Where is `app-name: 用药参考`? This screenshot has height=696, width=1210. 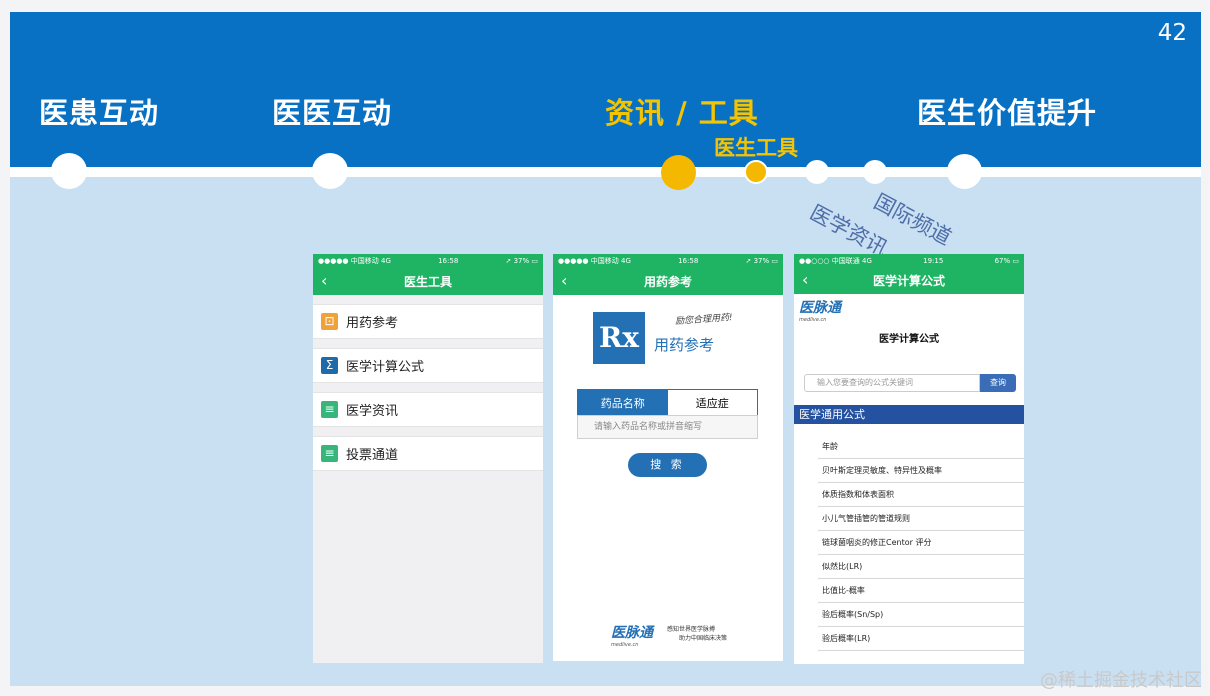 app-name: 用药参考 is located at coordinates (684, 345).